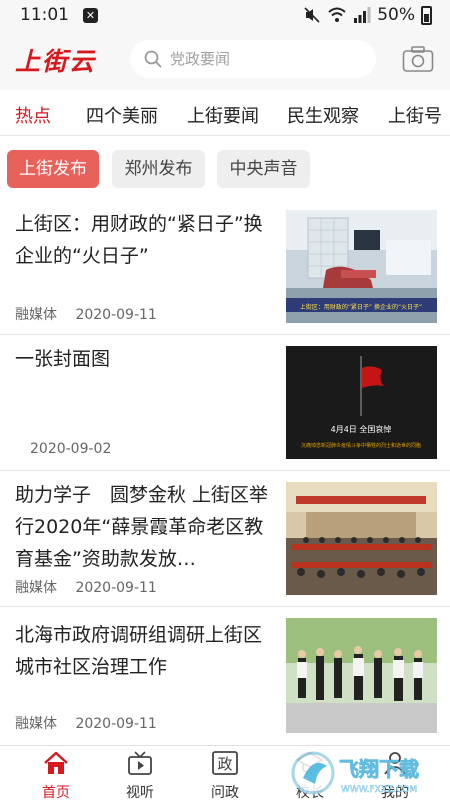  I want to click on tab-shangjie-hao: 上街号, so click(415, 115).